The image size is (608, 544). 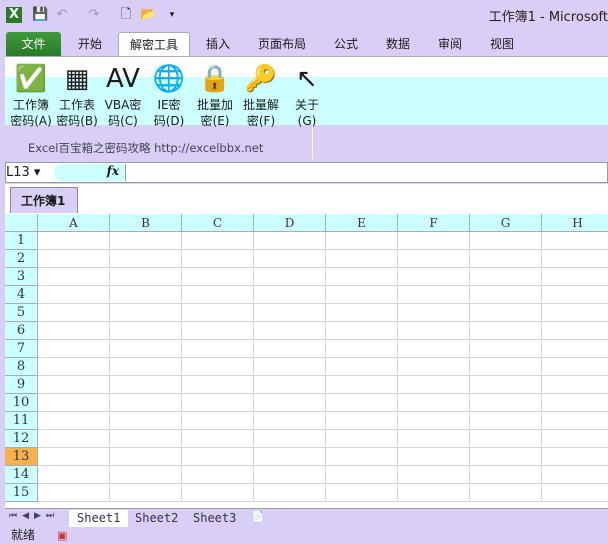 I want to click on cell-C12, so click(x=218, y=439).